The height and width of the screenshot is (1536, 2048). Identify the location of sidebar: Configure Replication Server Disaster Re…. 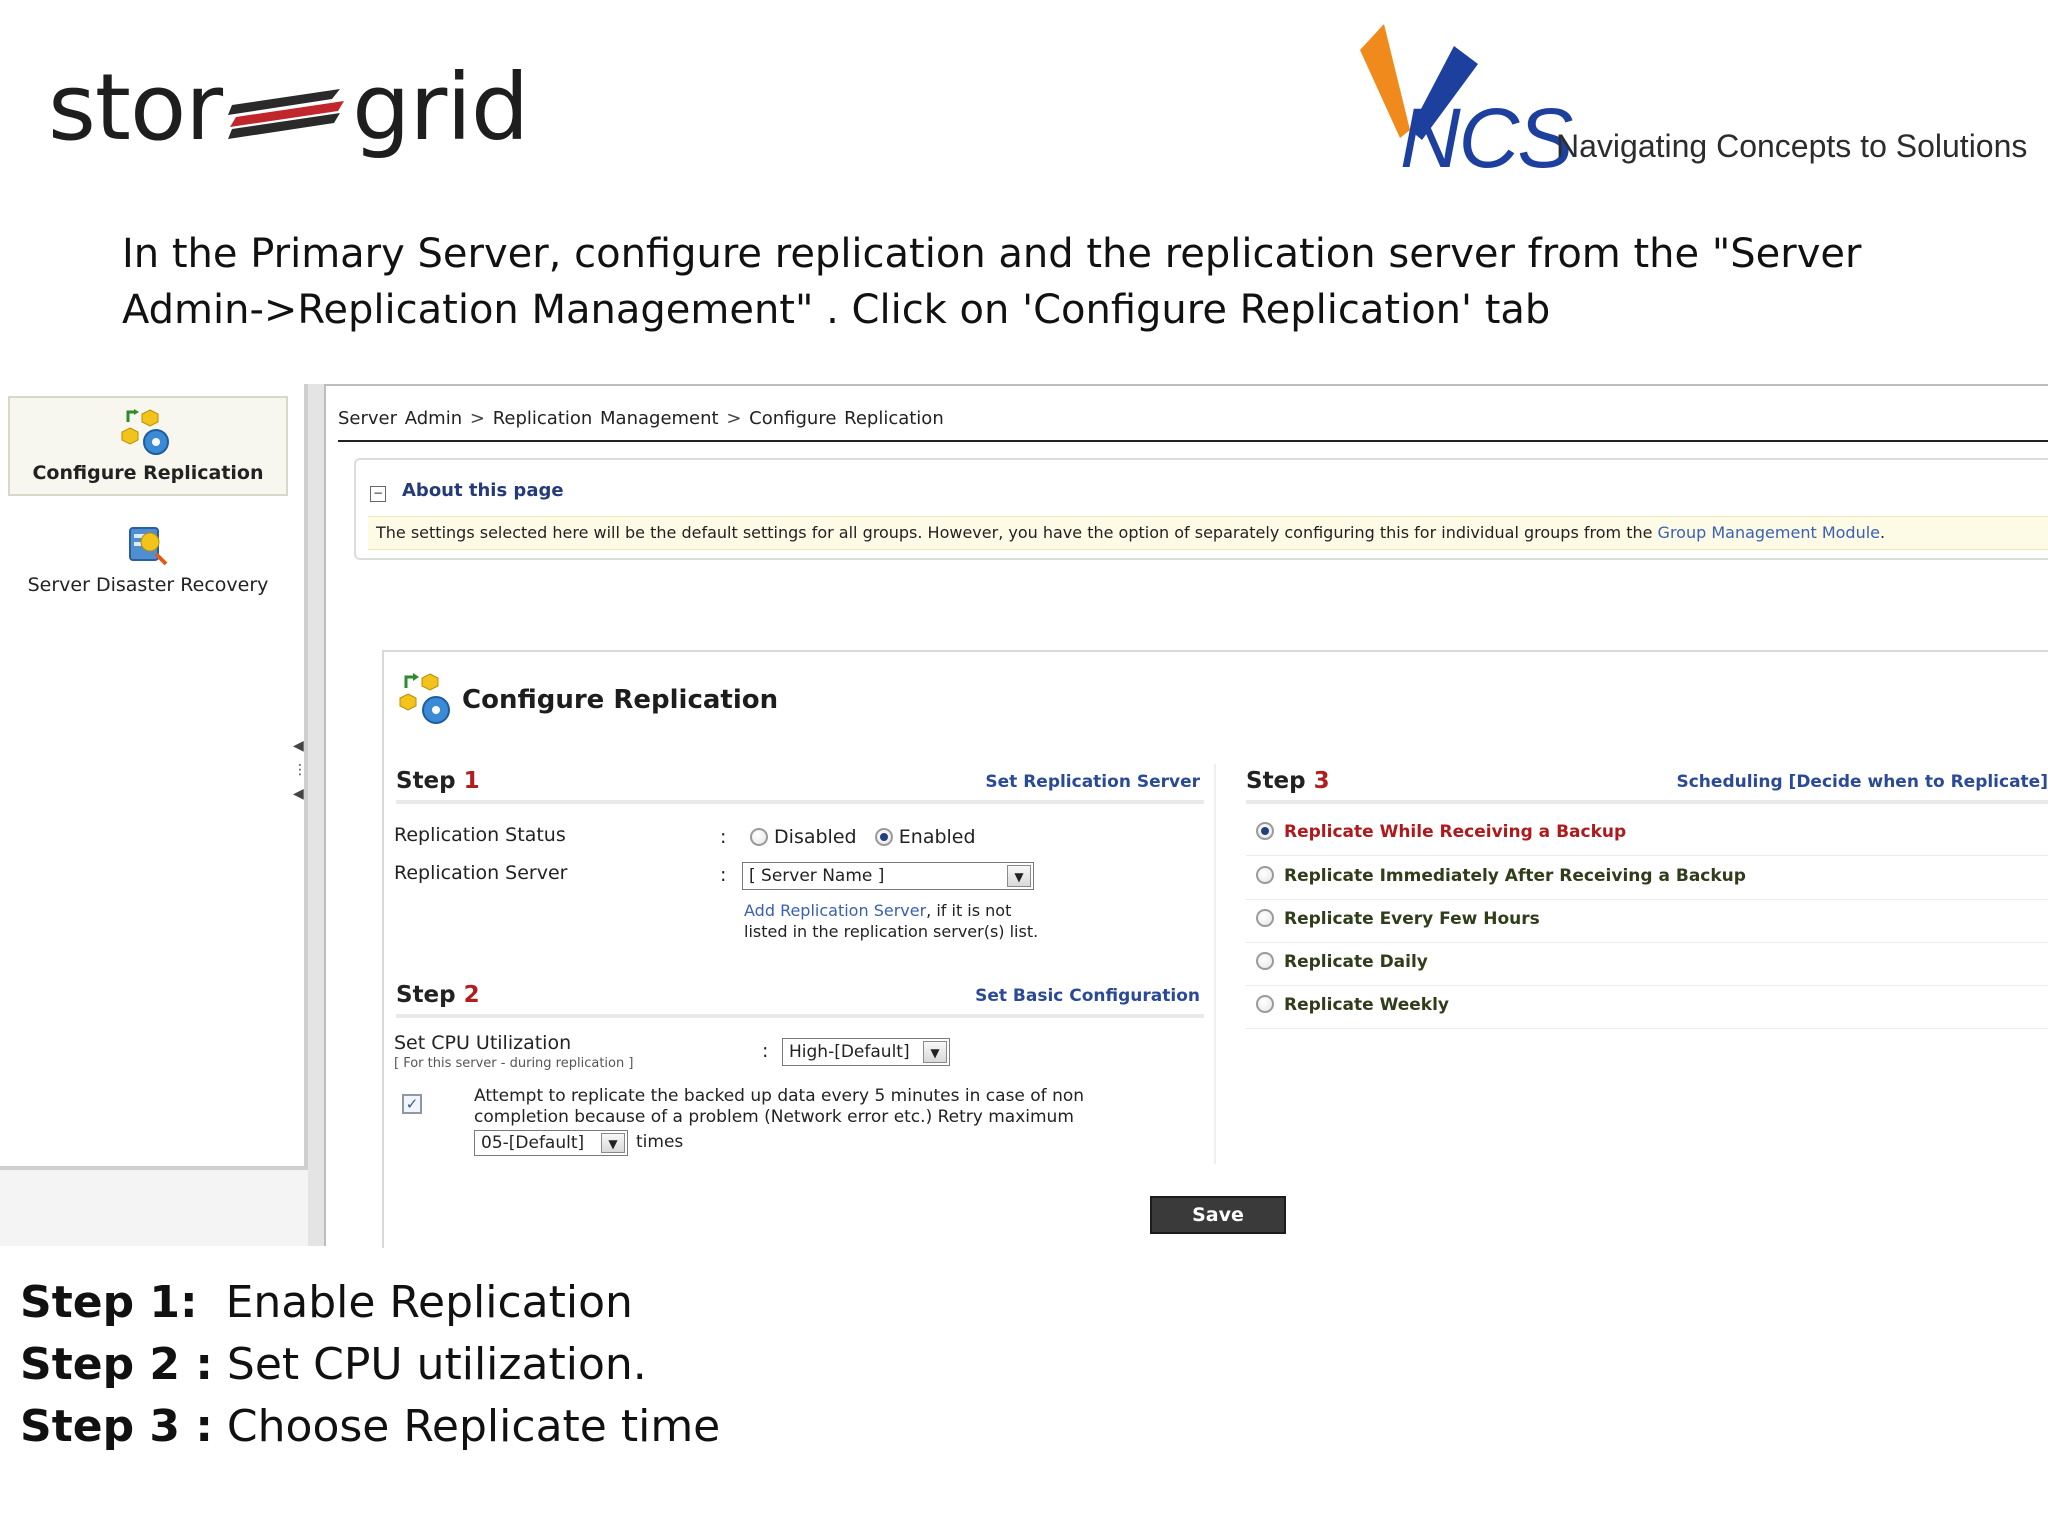
(154, 777).